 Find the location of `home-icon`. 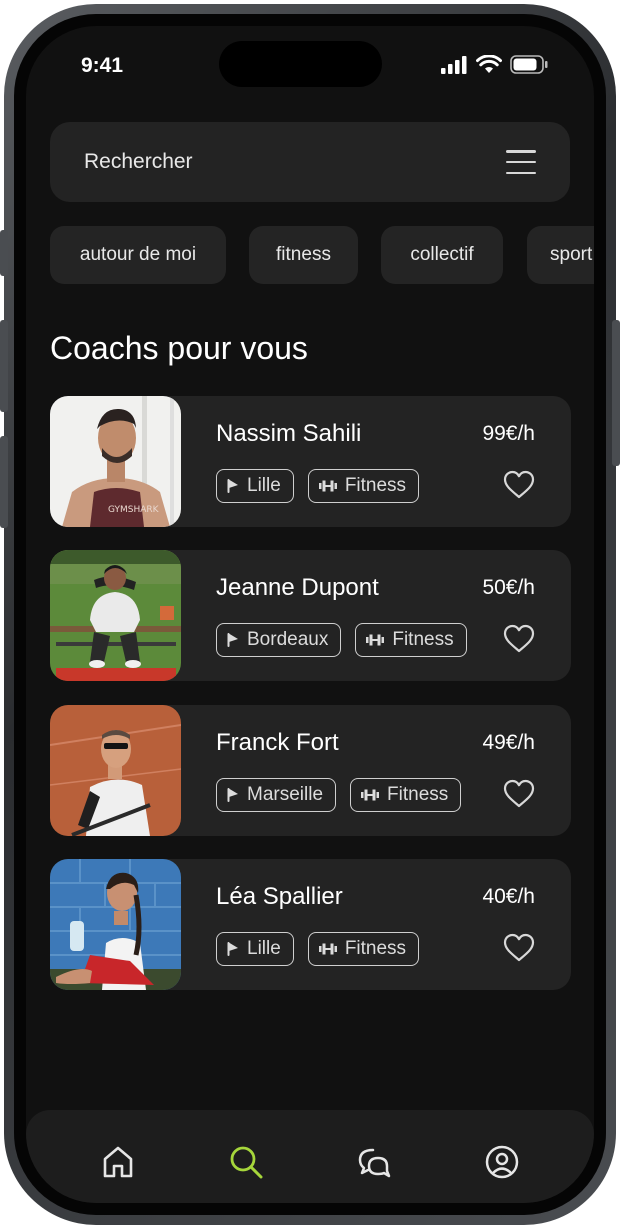

home-icon is located at coordinates (118, 1162).